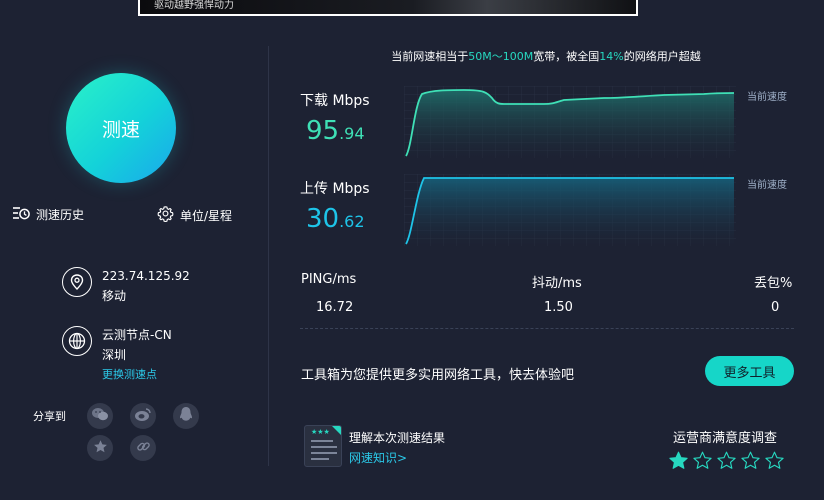 Image resolution: width=824 pixels, height=500 pixels. I want to click on download-label: 下载 Mbps, so click(335, 101).